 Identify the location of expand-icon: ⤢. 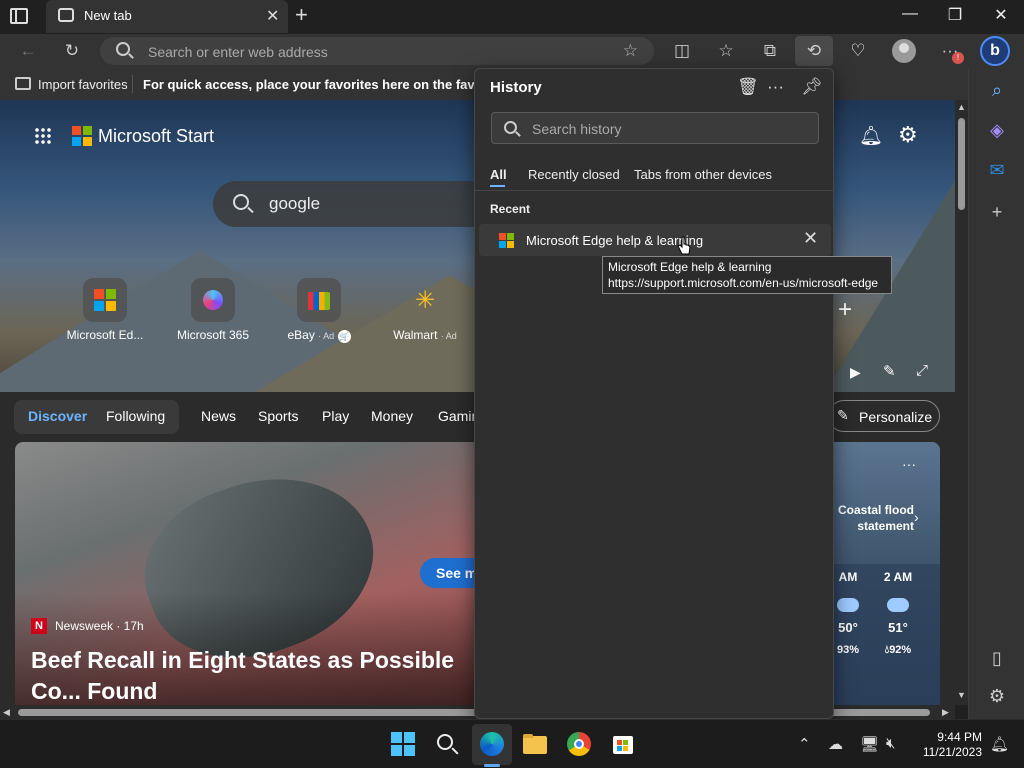
(922, 370).